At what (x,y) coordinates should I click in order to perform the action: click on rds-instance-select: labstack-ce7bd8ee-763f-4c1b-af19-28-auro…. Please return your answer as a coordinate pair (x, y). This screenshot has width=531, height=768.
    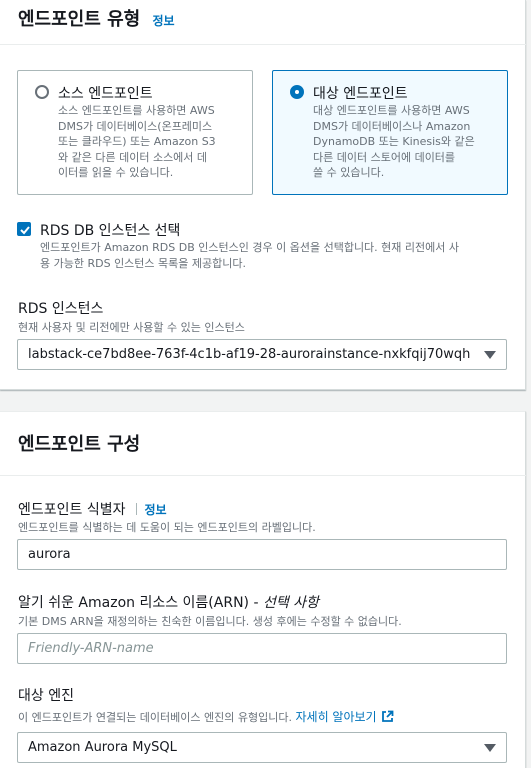
    Looking at the image, I should click on (262, 354).